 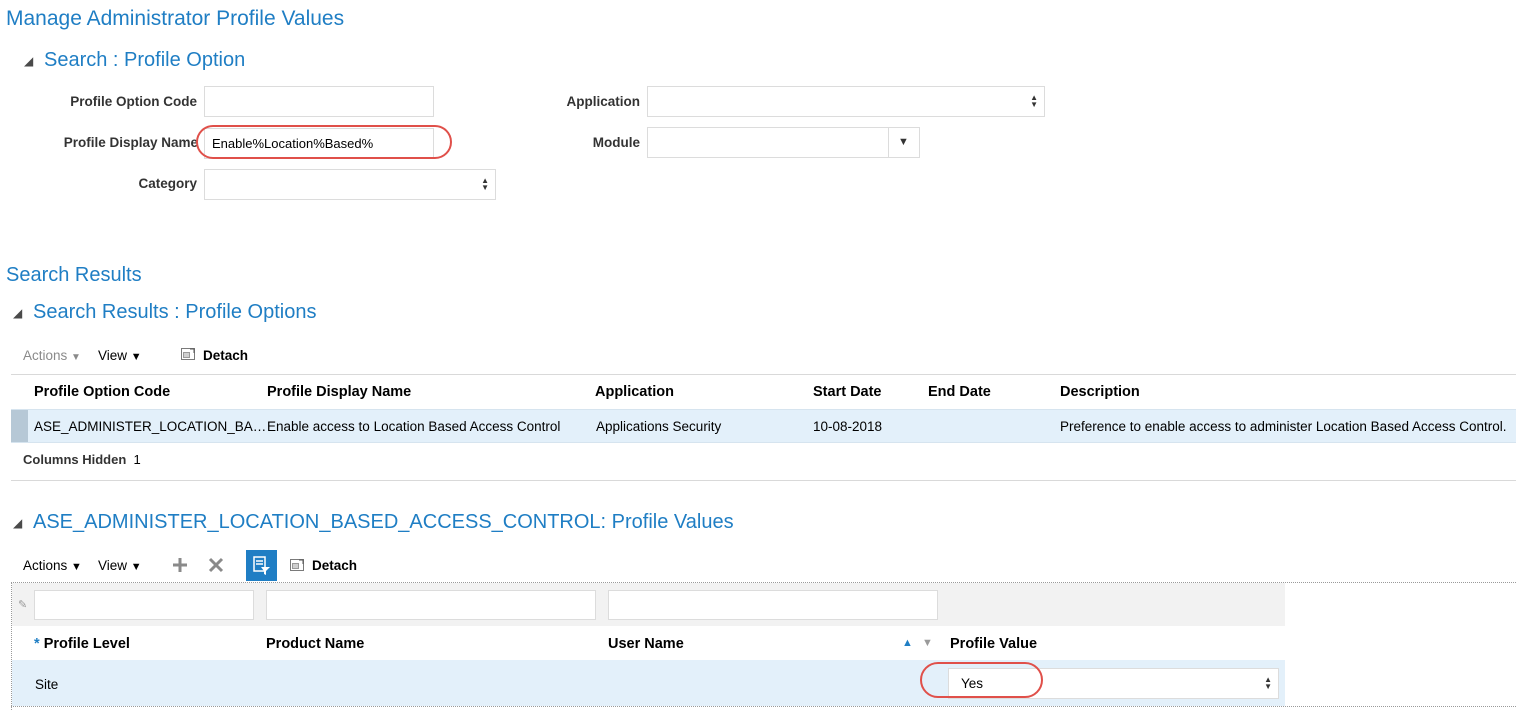 I want to click on divider, so click(x=763, y=480).